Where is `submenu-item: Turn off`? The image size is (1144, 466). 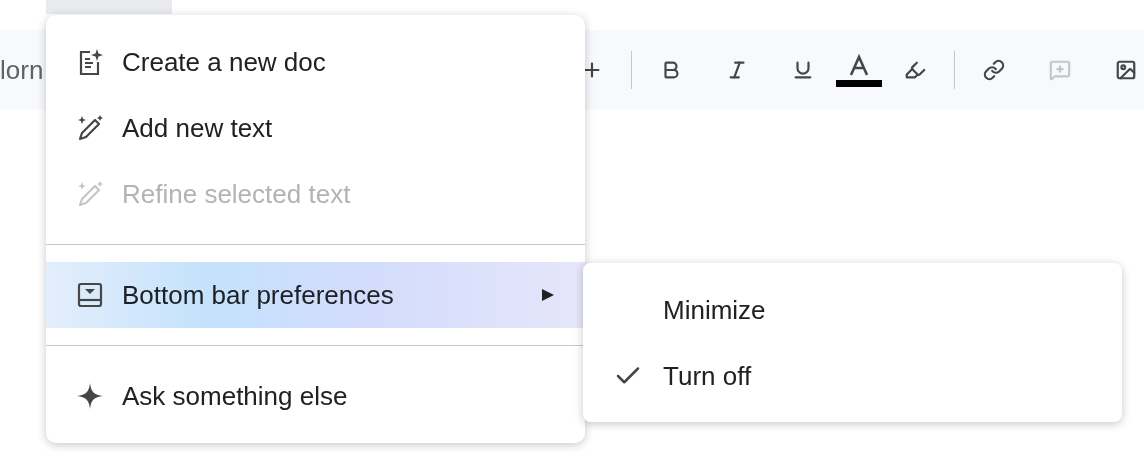
submenu-item: Turn off is located at coordinates (852, 376).